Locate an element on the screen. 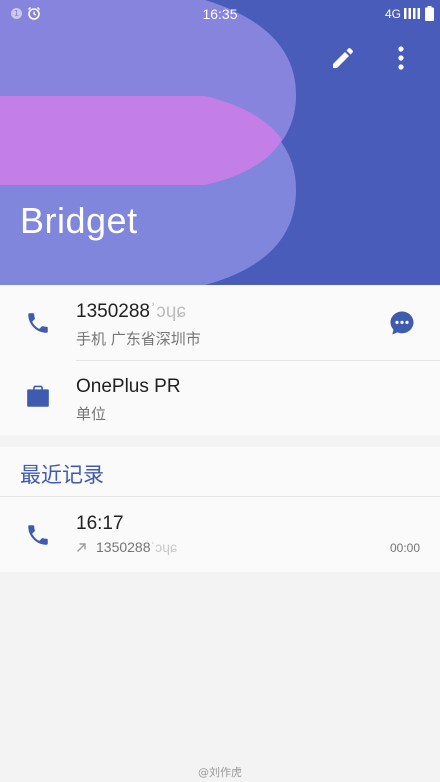  more-options-button is located at coordinates (401, 58).